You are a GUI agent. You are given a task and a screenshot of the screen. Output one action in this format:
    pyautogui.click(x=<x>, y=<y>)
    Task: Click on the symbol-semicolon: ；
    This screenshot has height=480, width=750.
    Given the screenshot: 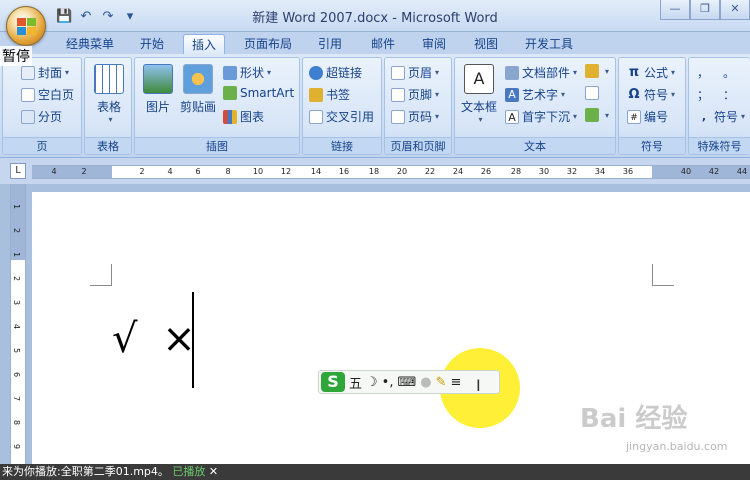 What is the action you would take?
    pyautogui.click(x=703, y=94)
    